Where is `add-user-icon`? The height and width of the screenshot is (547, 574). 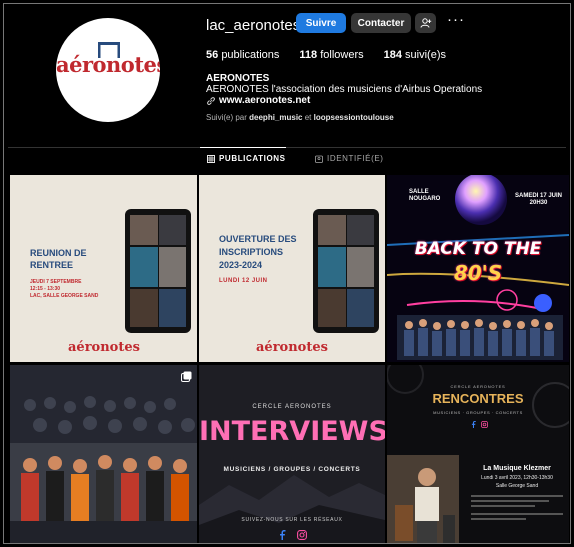 add-user-icon is located at coordinates (425, 23).